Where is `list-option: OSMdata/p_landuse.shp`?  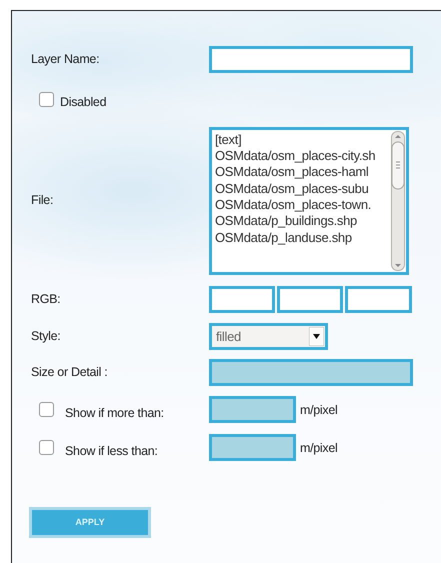 list-option: OSMdata/p_landuse.shp is located at coordinates (302, 238).